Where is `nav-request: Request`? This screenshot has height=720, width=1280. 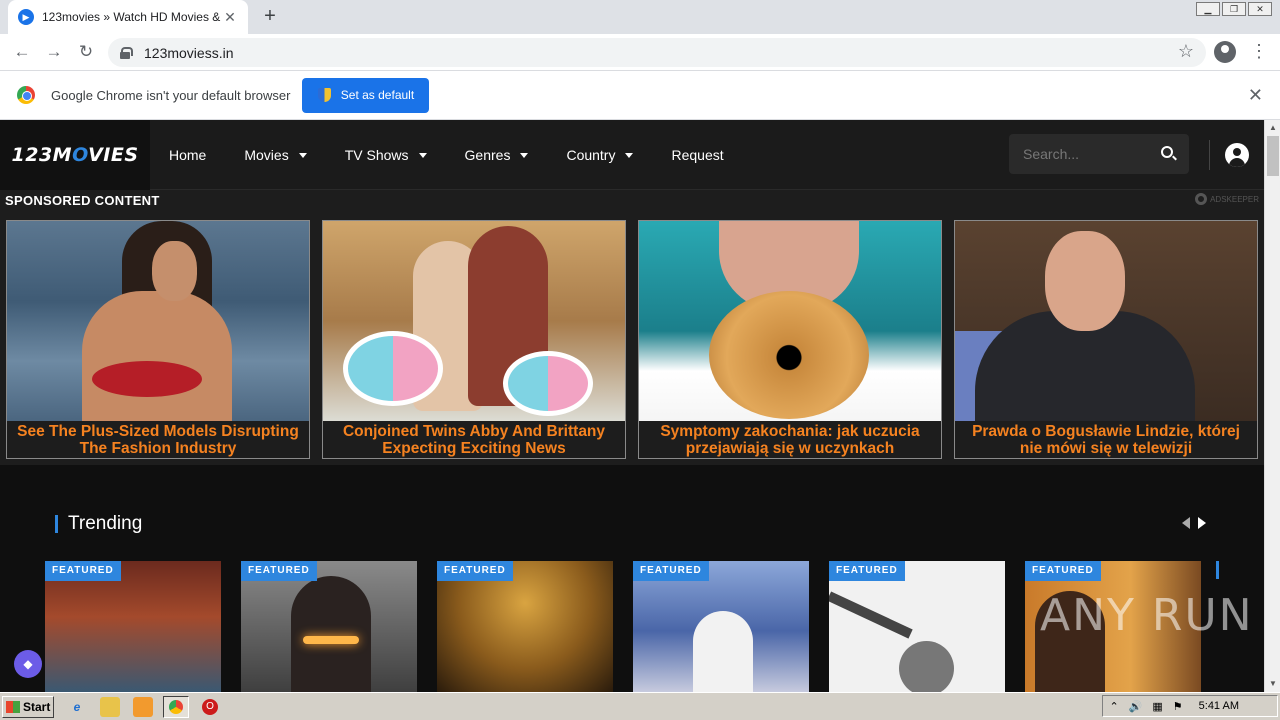 nav-request: Request is located at coordinates (697, 155).